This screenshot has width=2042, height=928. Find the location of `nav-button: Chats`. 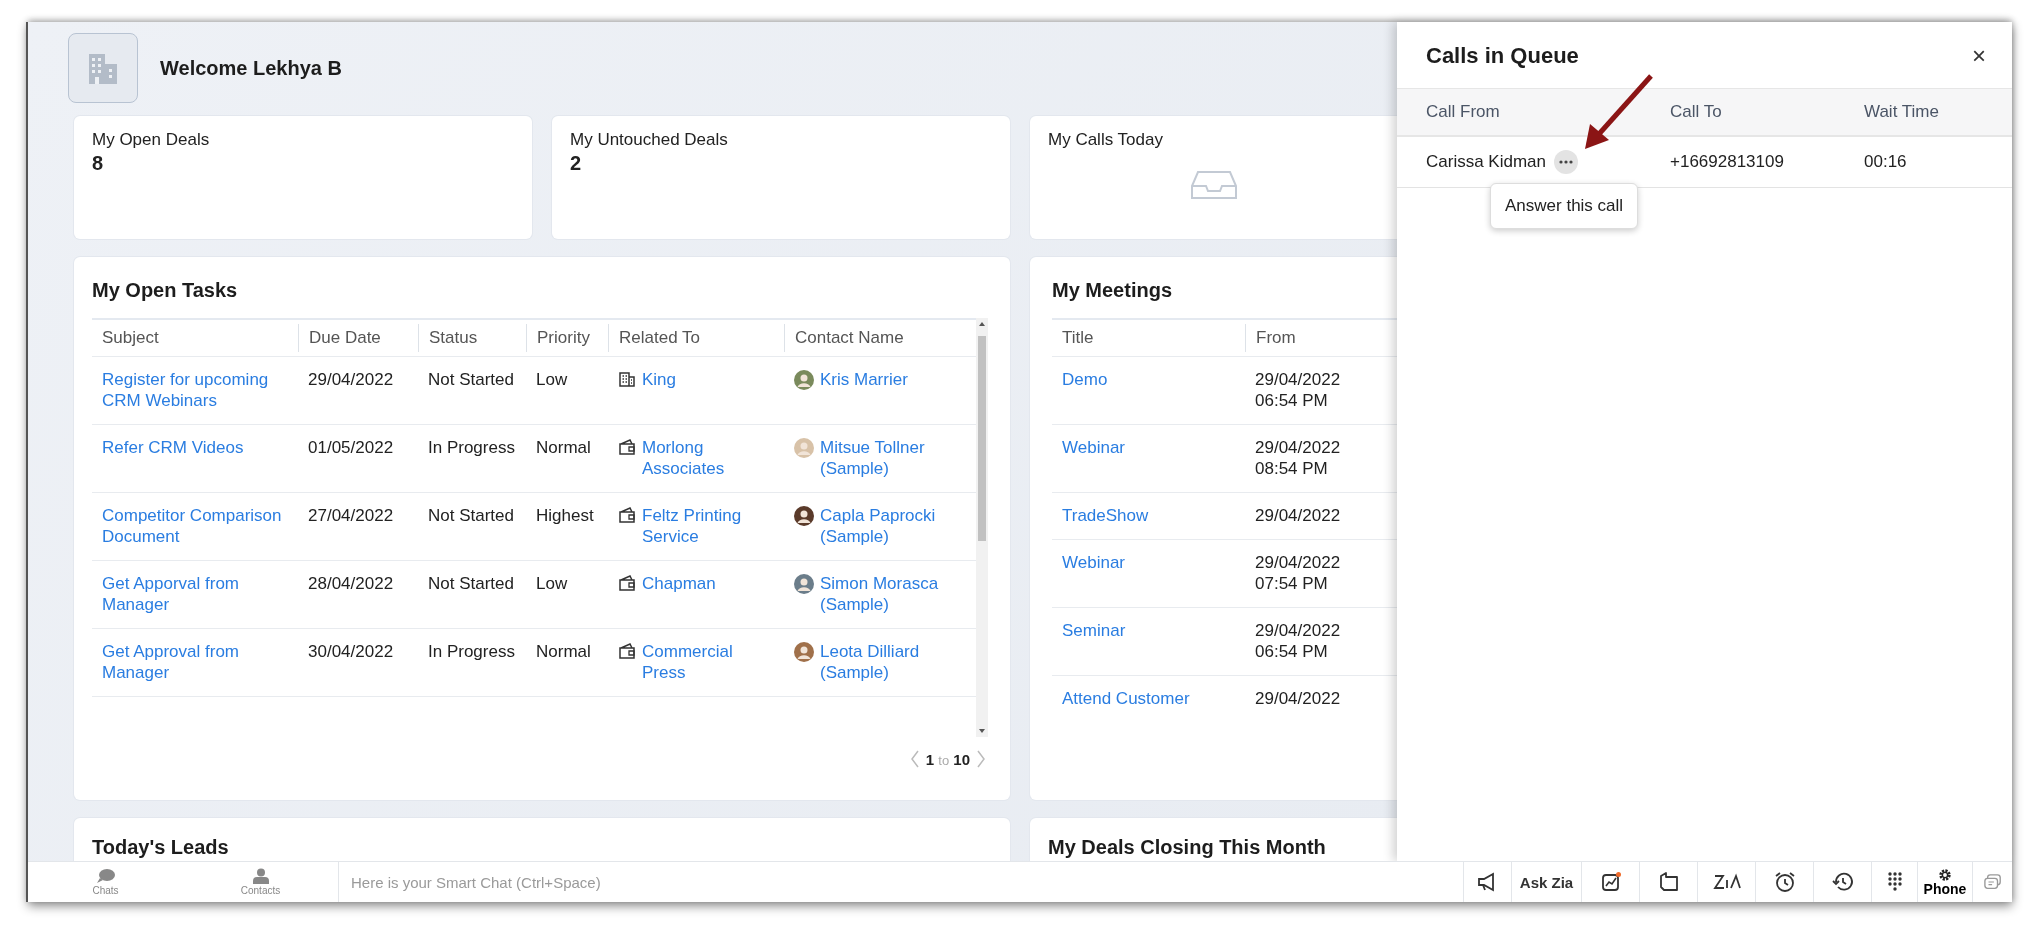

nav-button: Chats is located at coordinates (105, 882).